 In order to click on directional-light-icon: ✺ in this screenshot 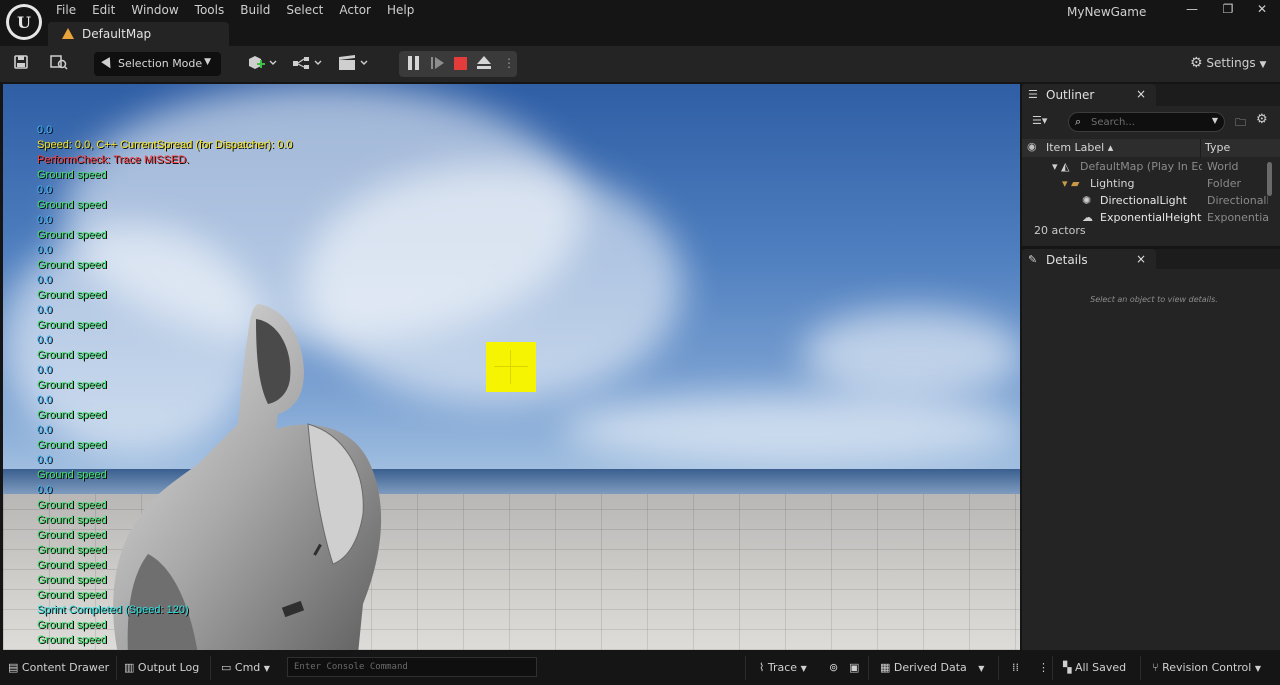, I will do `click(1087, 200)`.